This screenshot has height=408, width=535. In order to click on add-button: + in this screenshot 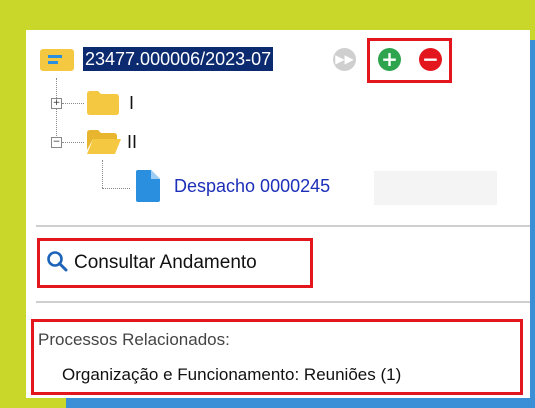, I will do `click(389, 59)`.